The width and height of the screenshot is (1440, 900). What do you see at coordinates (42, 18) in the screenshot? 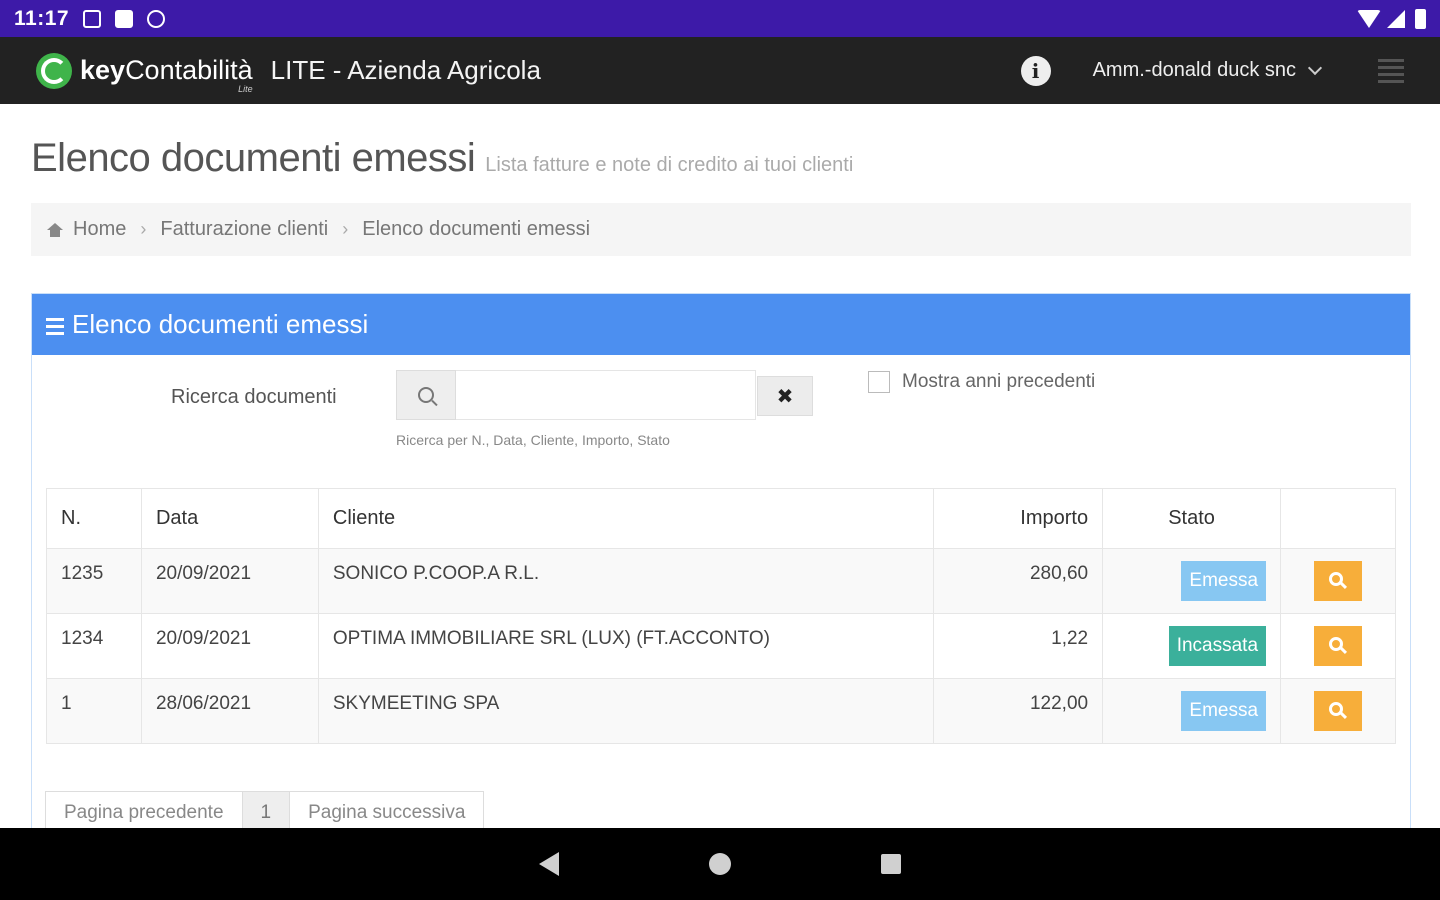
I see `status-time: 11:17` at bounding box center [42, 18].